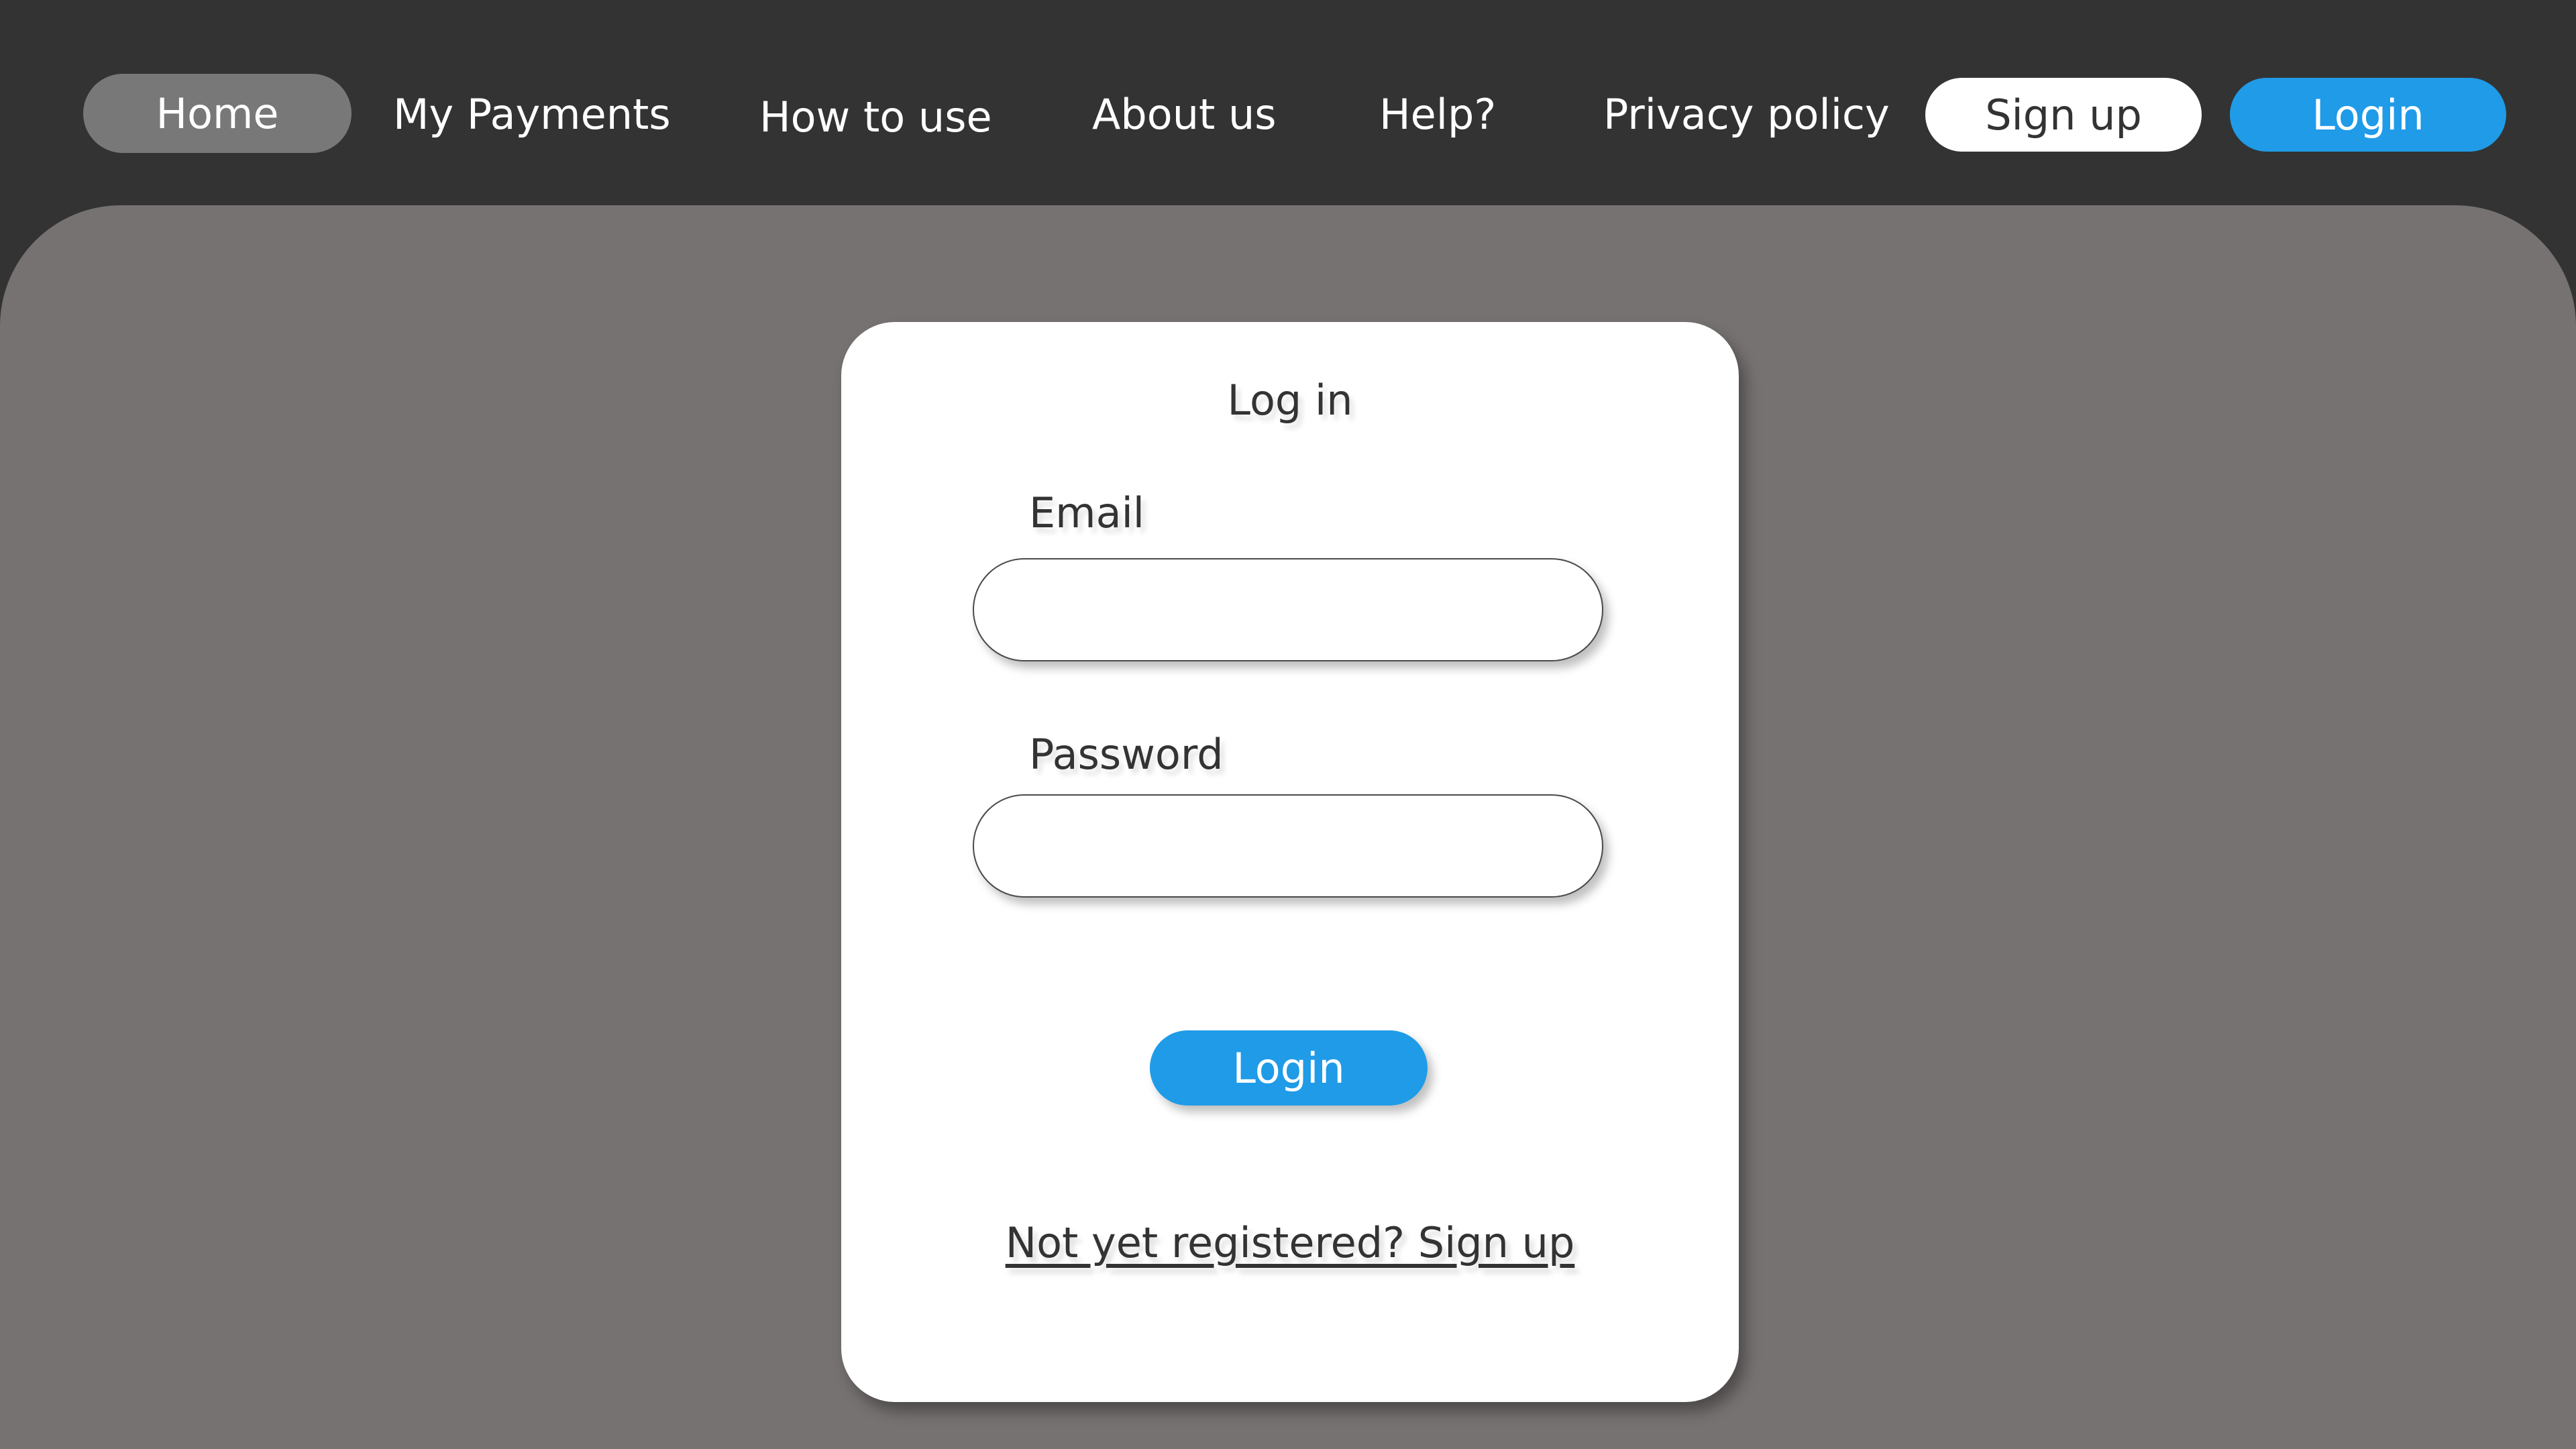  I want to click on nav-item-help: Help?, so click(1437, 115).